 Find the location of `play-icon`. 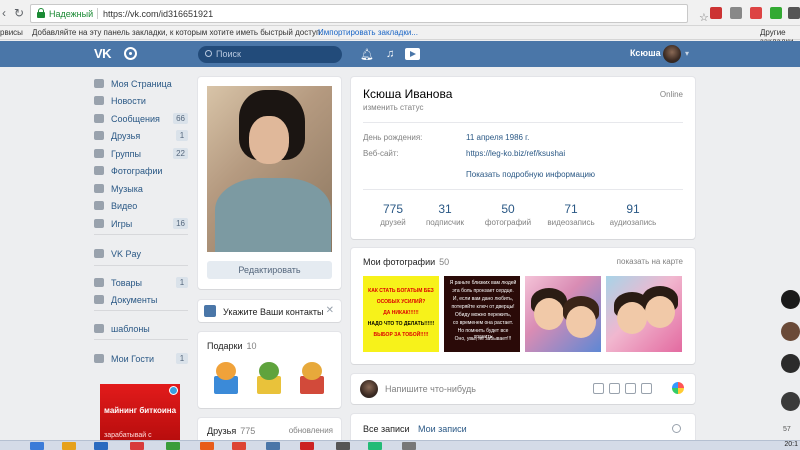

play-icon is located at coordinates (412, 54).